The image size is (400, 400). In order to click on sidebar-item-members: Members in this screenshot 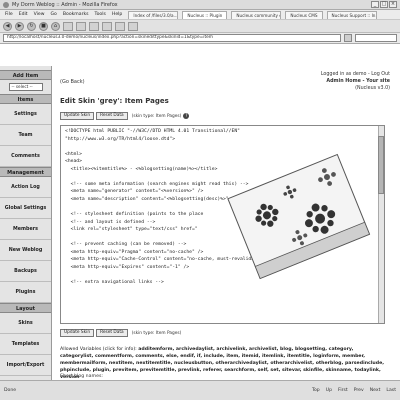, I will do `click(25, 229)`.